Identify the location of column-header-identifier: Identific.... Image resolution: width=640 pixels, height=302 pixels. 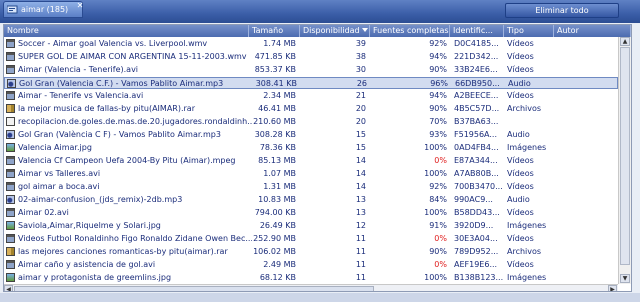
(477, 31).